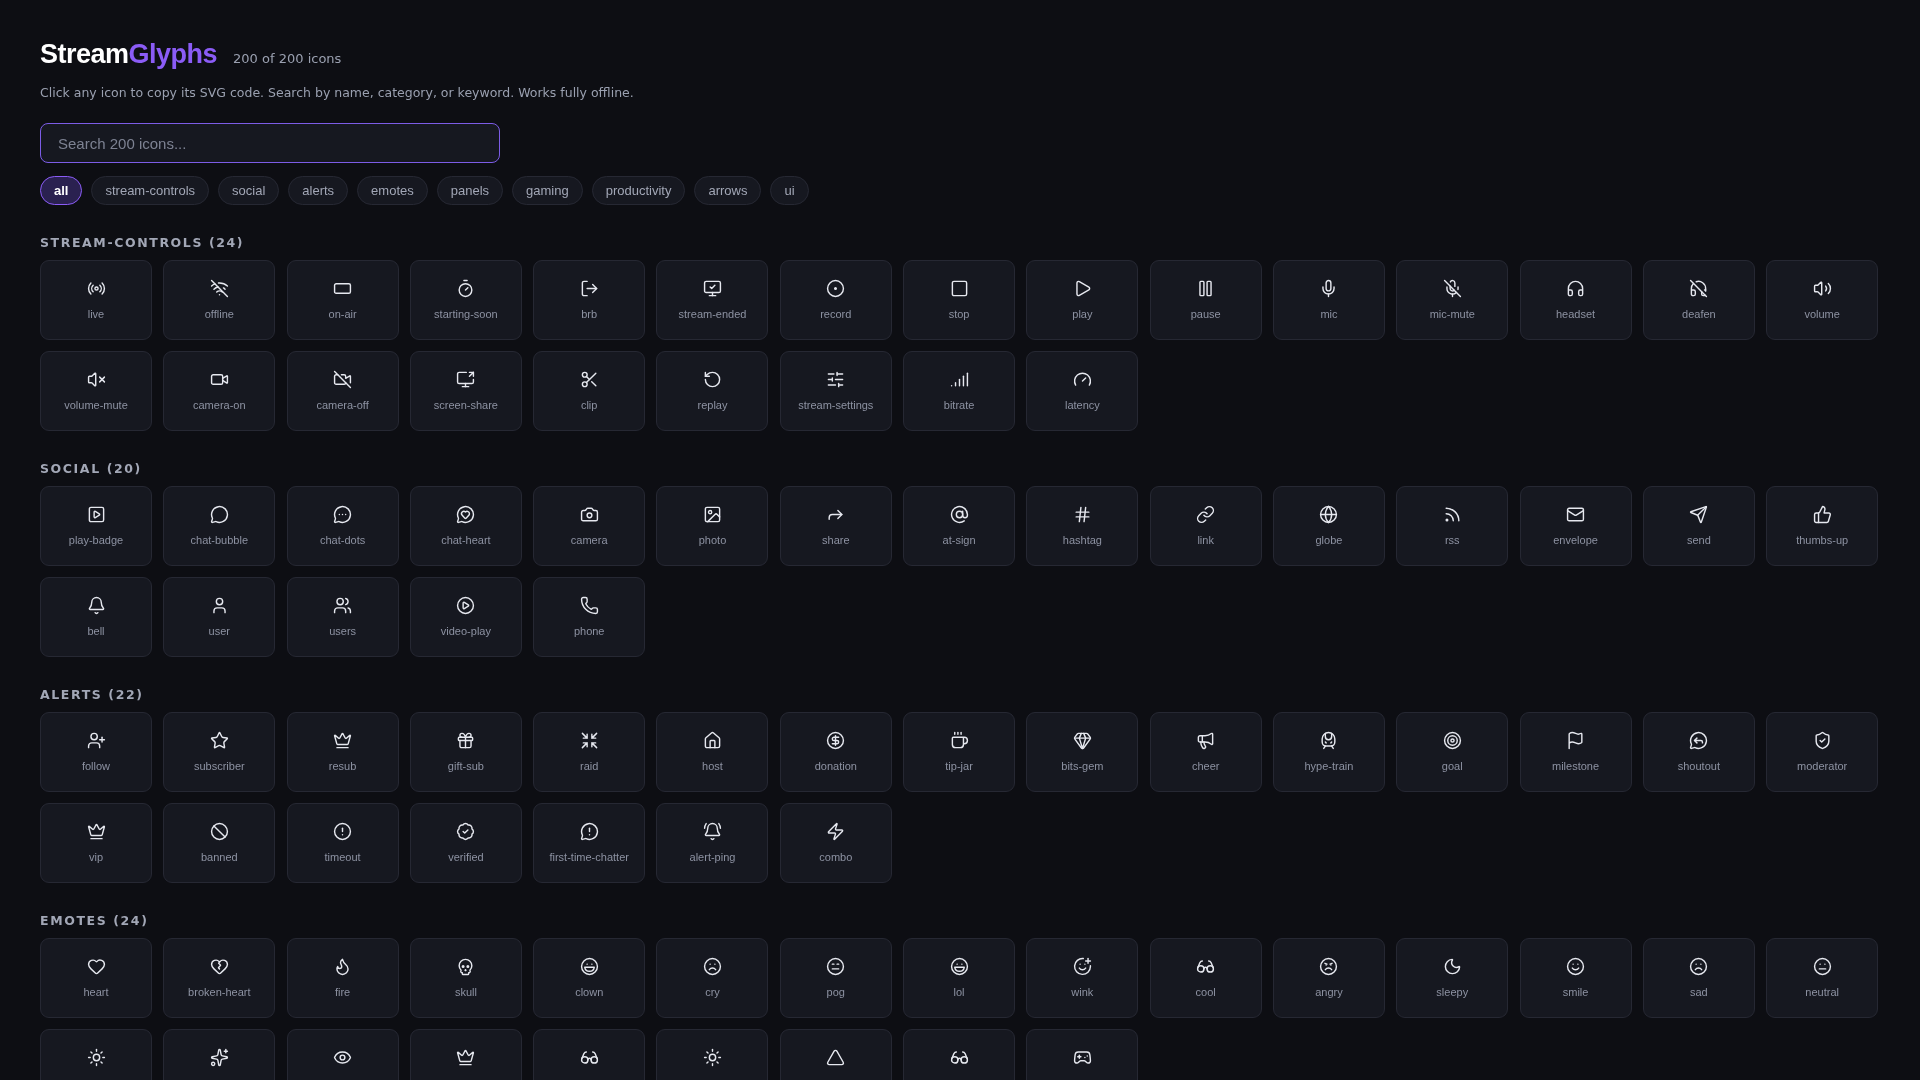  Describe the element at coordinates (589, 978) in the screenshot. I see `icon-tile: clown` at that location.